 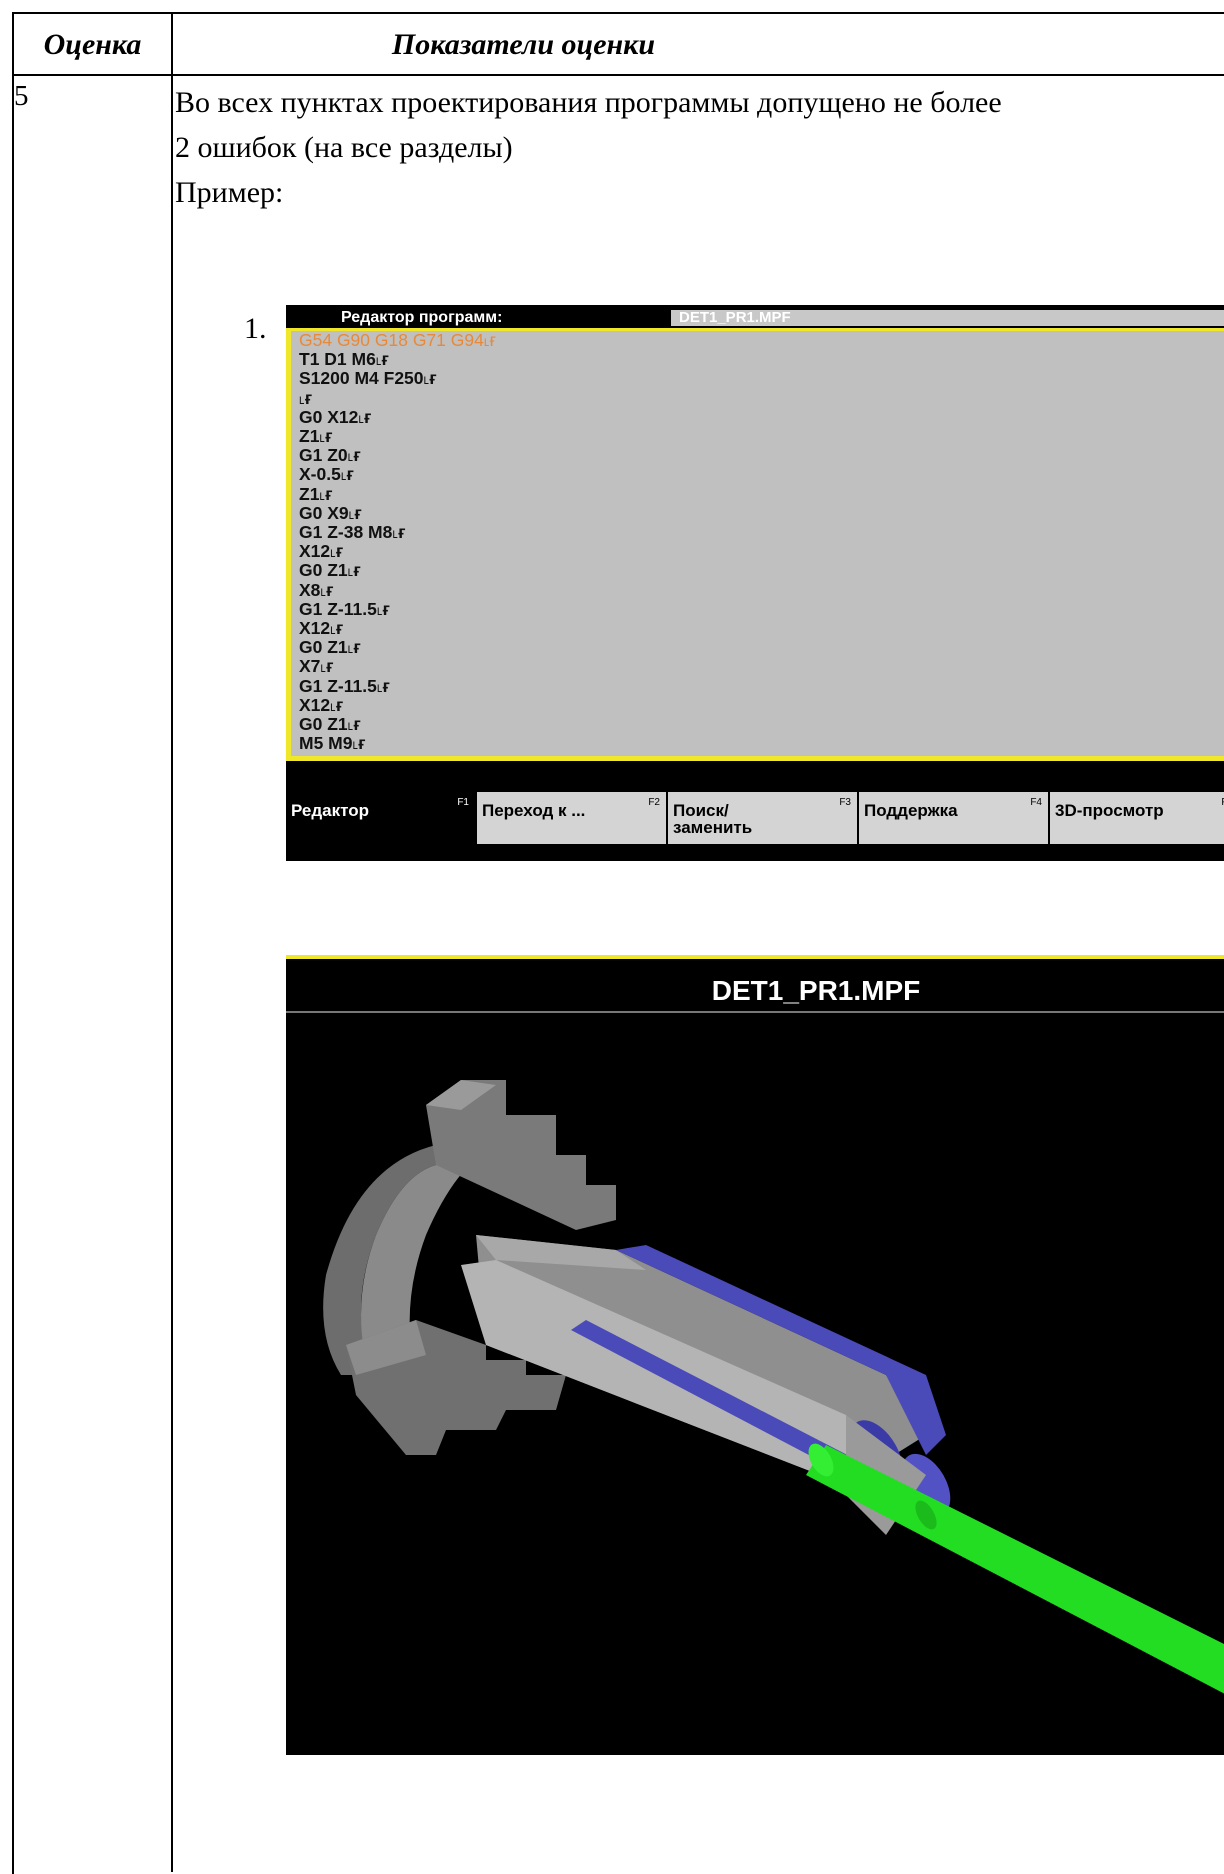 What do you see at coordinates (845, 802) in the screenshot?
I see `softkey-fkey: F3` at bounding box center [845, 802].